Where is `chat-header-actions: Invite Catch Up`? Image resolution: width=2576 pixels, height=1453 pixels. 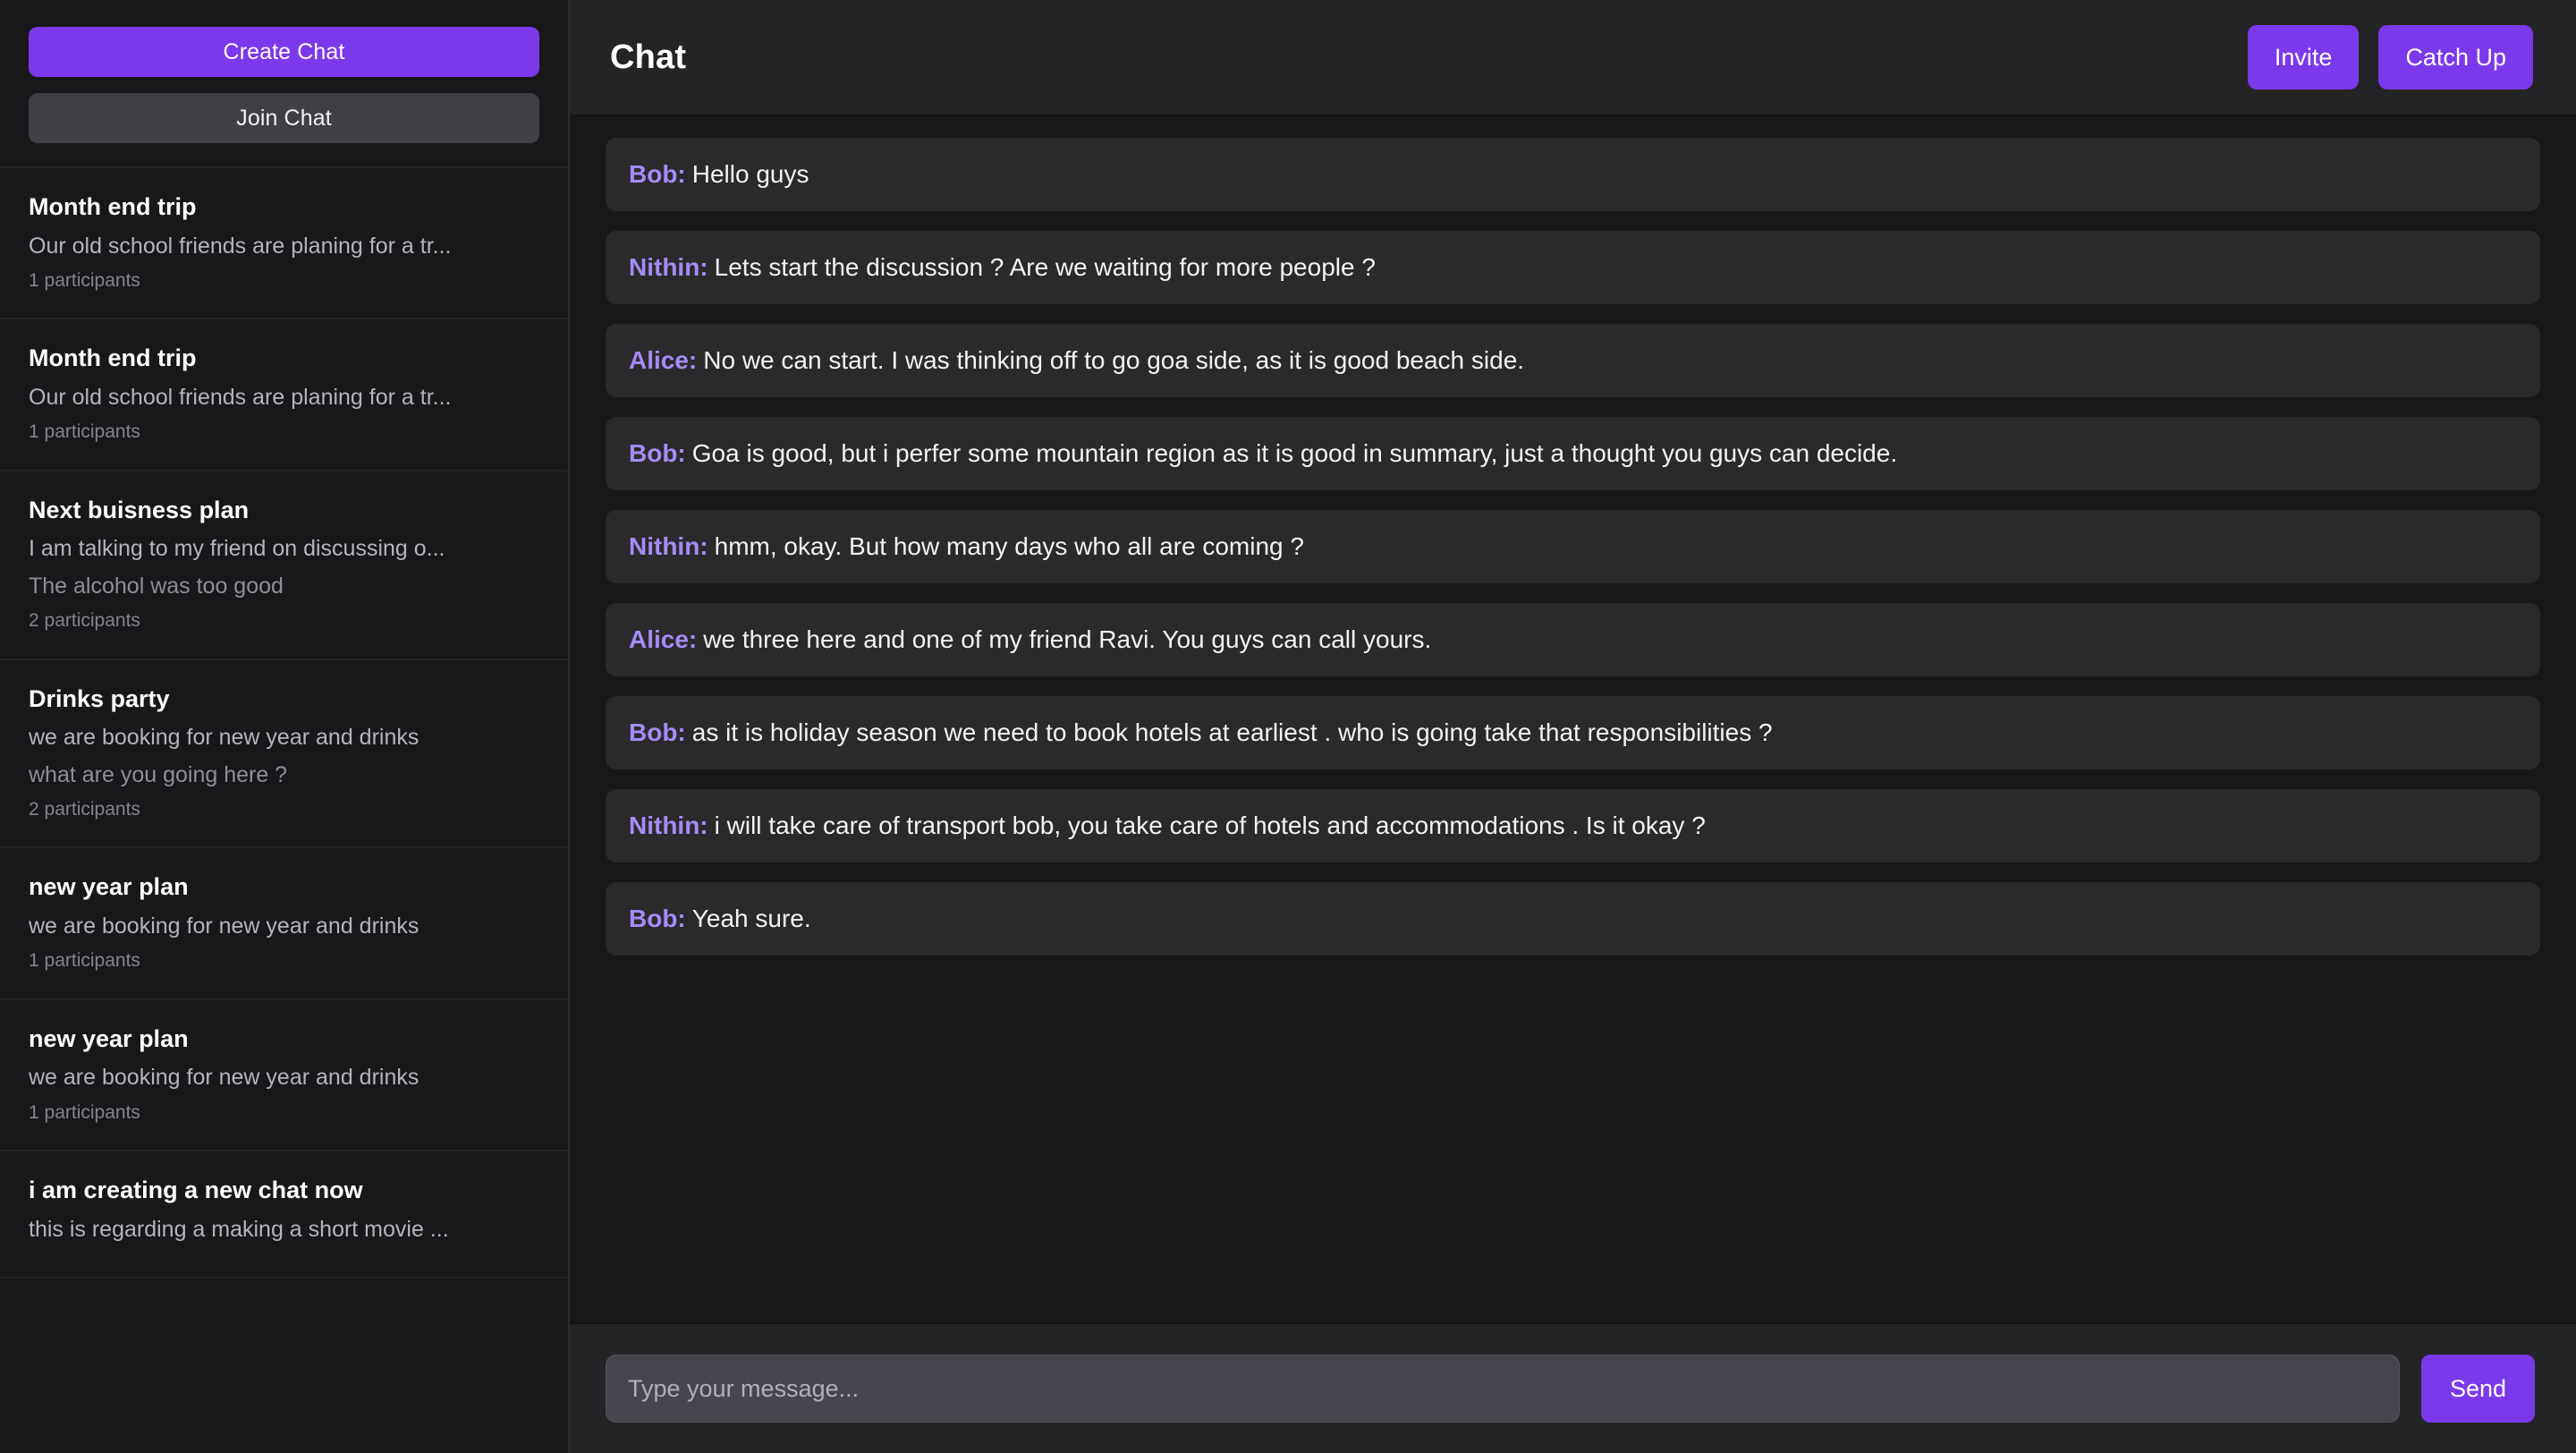 chat-header-actions: Invite Catch Up is located at coordinates (2390, 57).